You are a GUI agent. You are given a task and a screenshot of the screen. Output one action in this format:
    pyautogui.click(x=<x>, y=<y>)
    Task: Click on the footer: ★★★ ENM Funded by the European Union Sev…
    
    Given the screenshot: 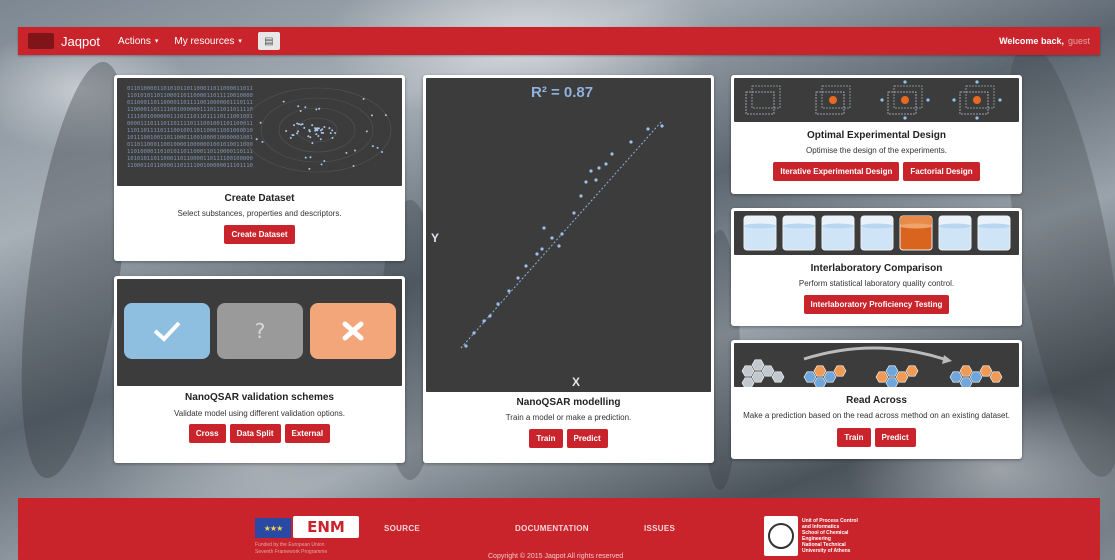 What is the action you would take?
    pyautogui.click(x=559, y=529)
    